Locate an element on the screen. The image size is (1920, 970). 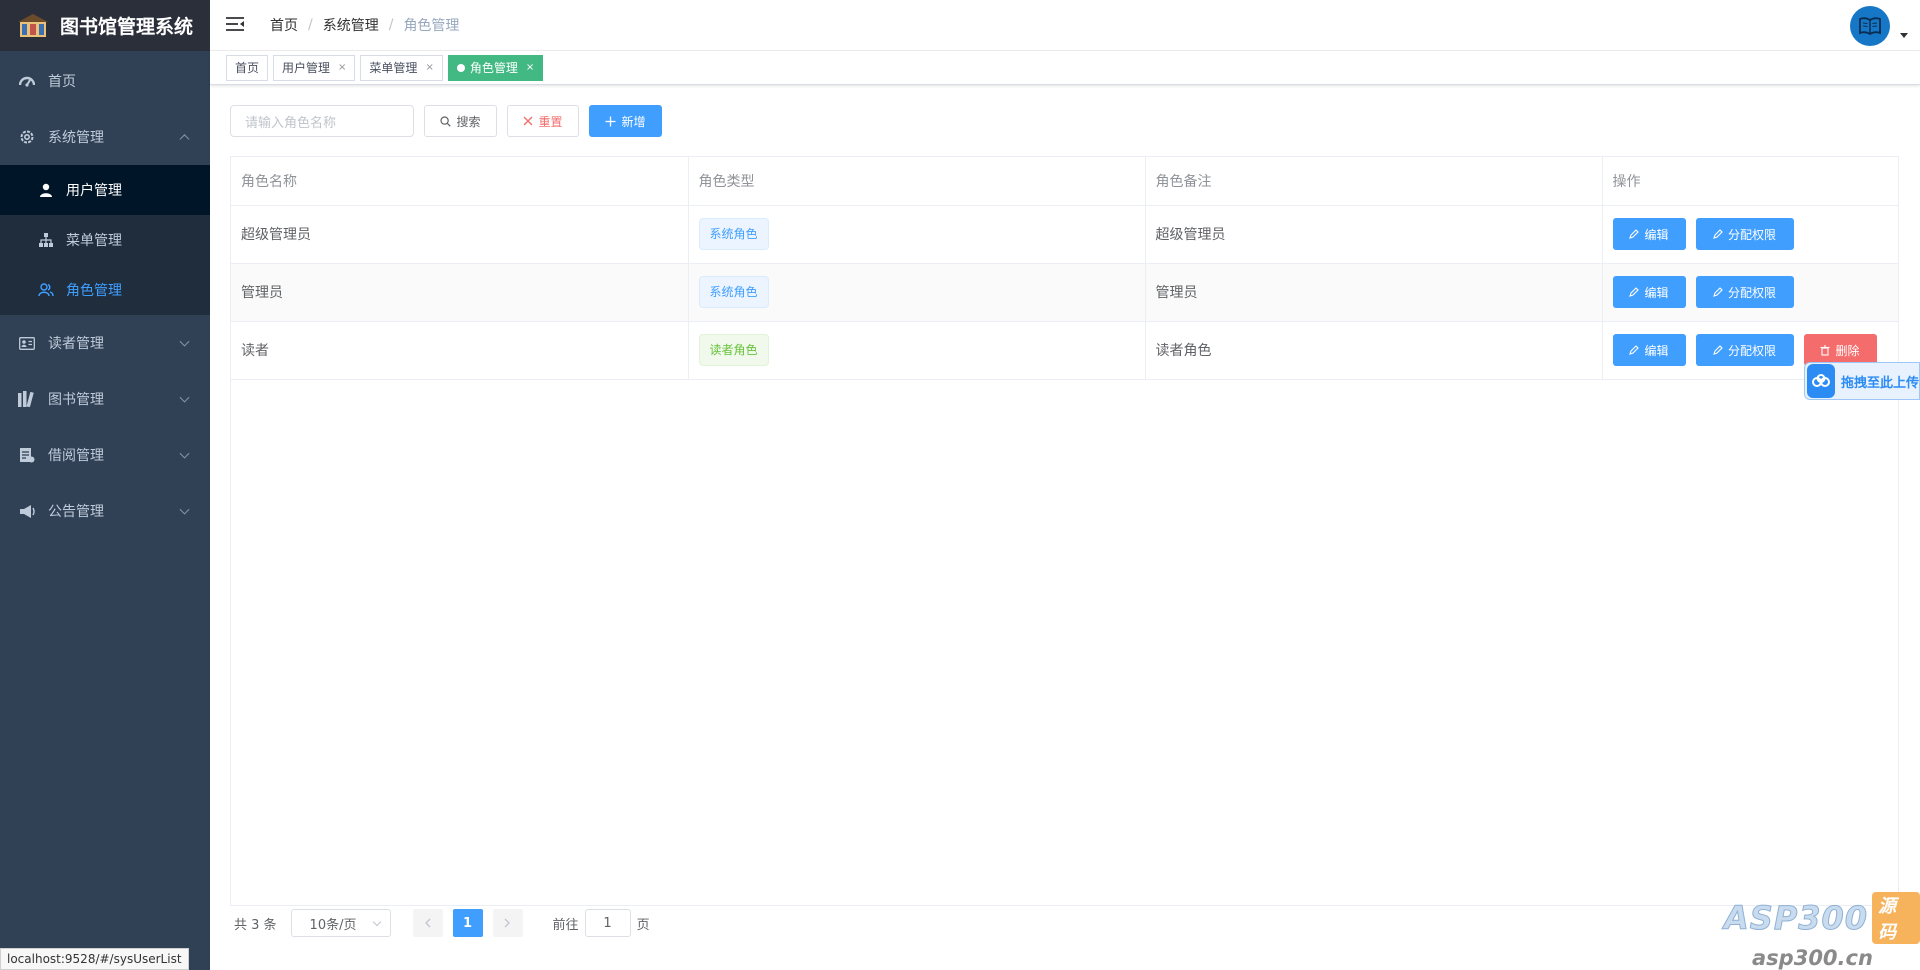
avatar is located at coordinates (1870, 26).